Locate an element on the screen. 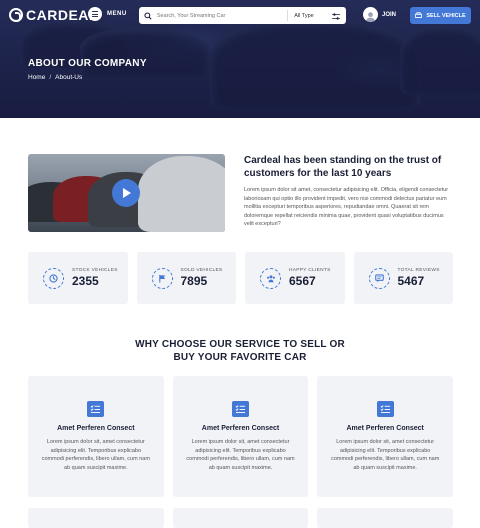  chat-icon is located at coordinates (379, 278).